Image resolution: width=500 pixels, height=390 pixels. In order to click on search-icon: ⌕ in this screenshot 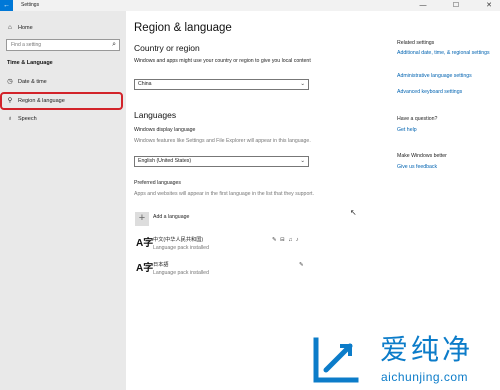, I will do `click(114, 45)`.